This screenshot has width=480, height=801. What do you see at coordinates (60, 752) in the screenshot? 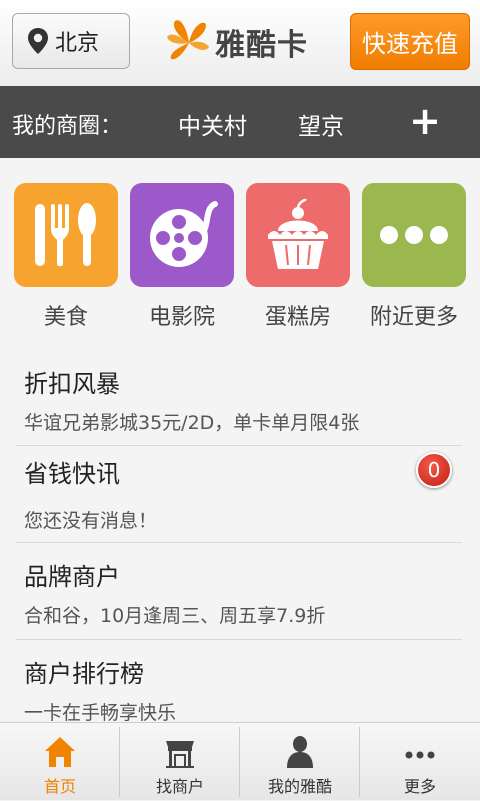
I see `home-icon` at bounding box center [60, 752].